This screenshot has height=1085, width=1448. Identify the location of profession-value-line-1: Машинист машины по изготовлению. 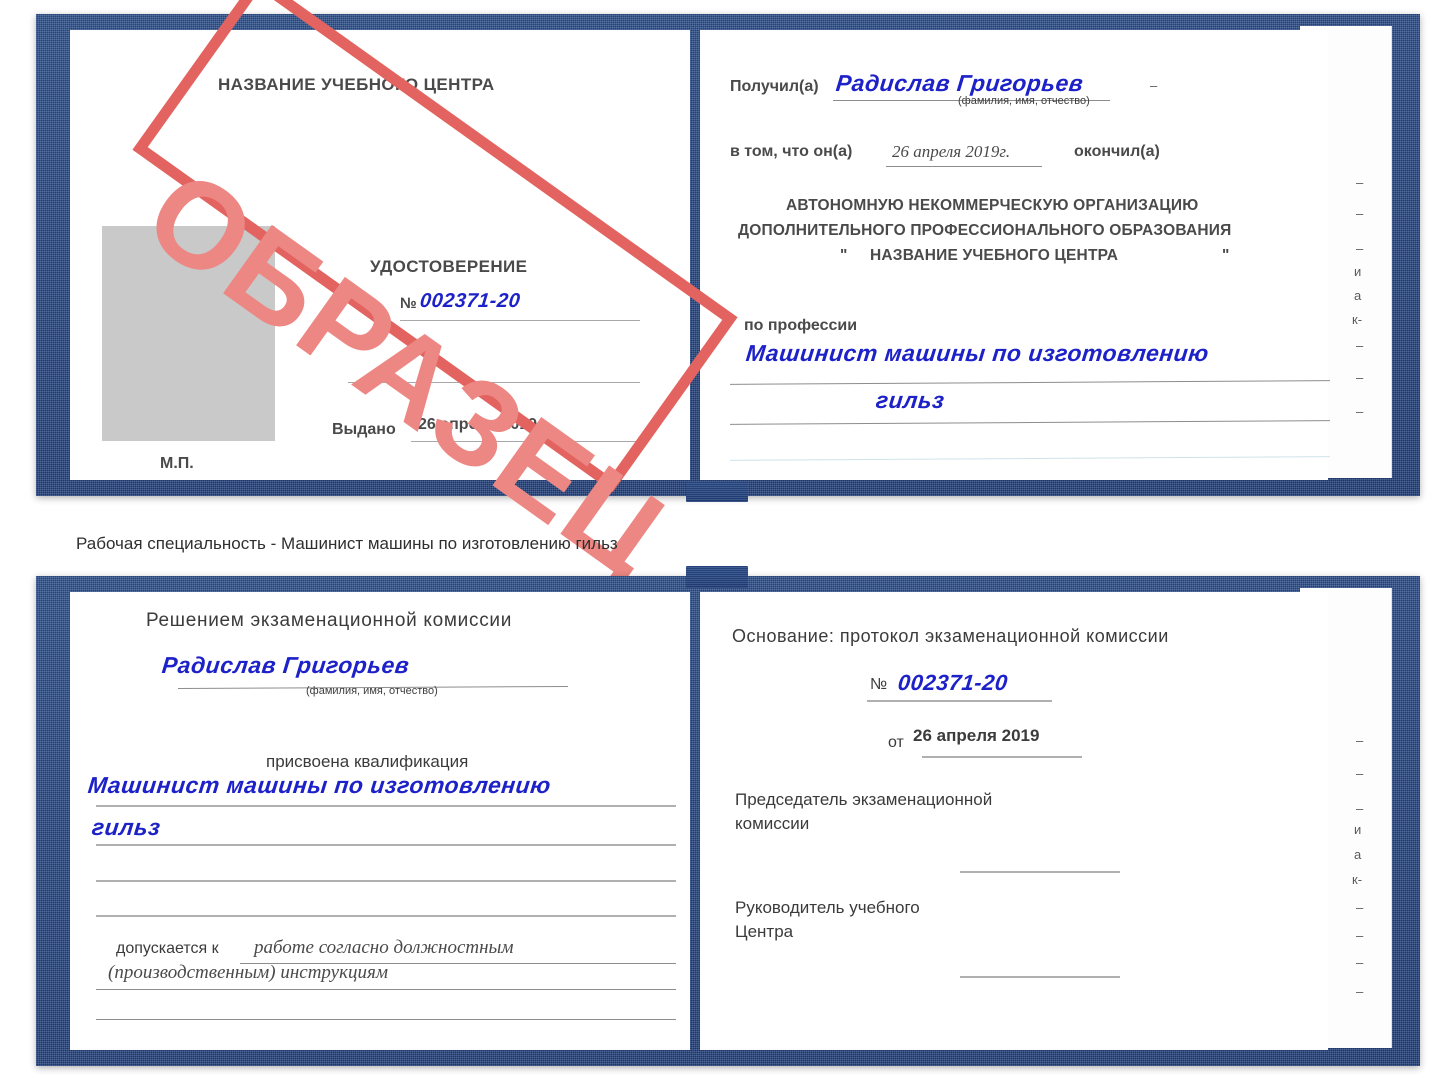
(977, 353).